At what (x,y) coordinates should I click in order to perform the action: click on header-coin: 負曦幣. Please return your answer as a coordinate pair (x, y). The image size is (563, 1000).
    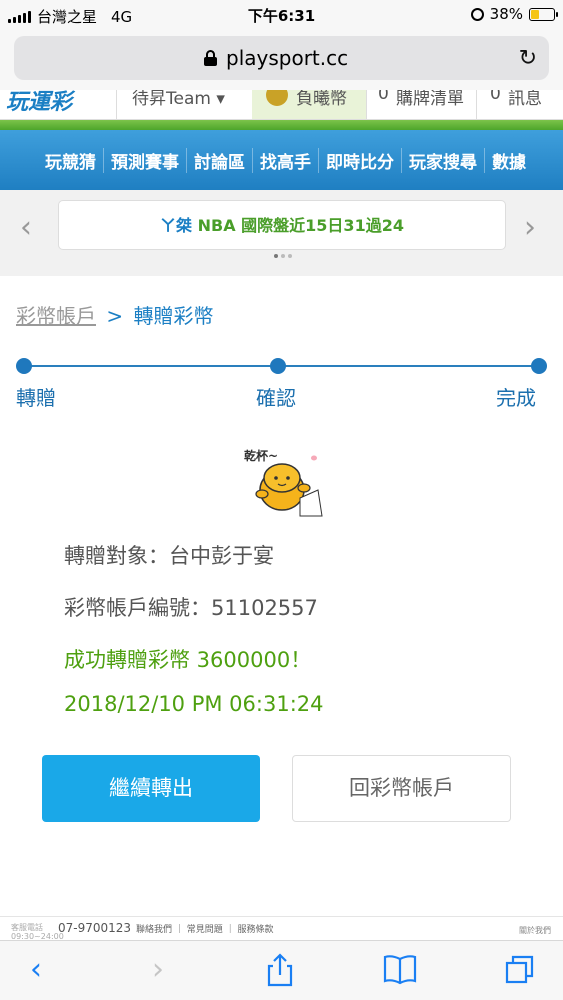
    Looking at the image, I should click on (309, 104).